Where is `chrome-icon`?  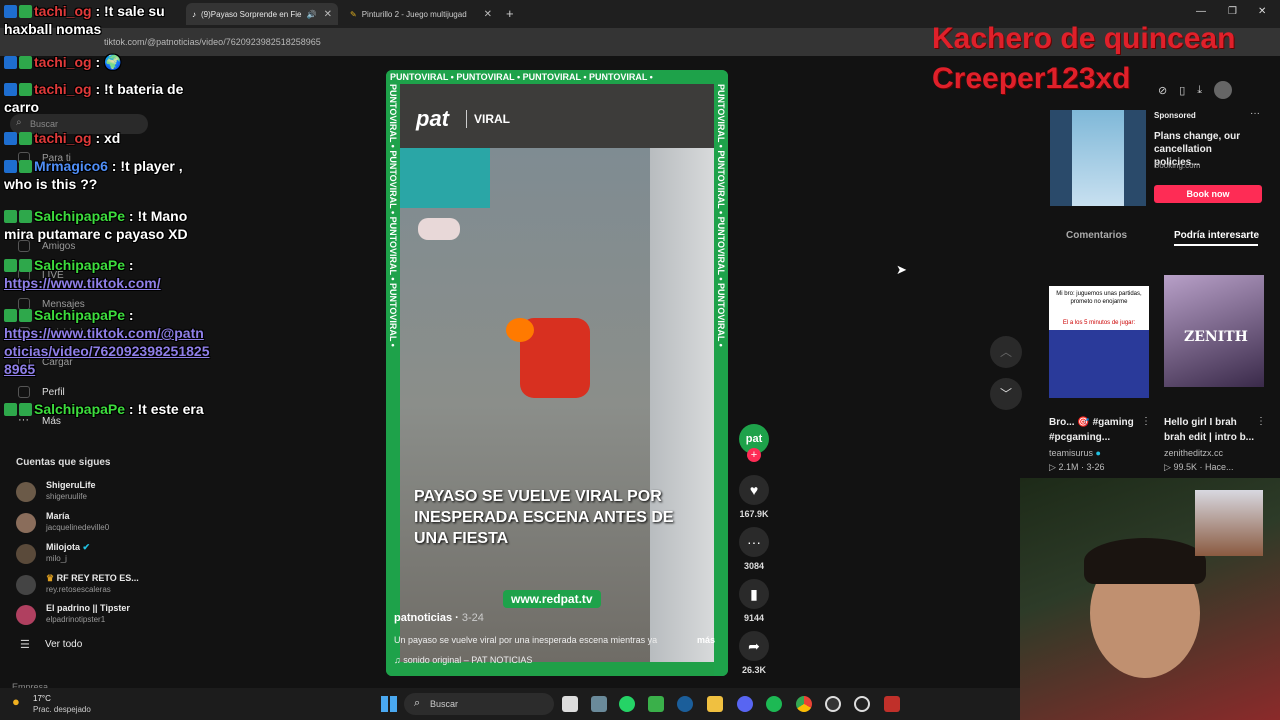
chrome-icon is located at coordinates (804, 704).